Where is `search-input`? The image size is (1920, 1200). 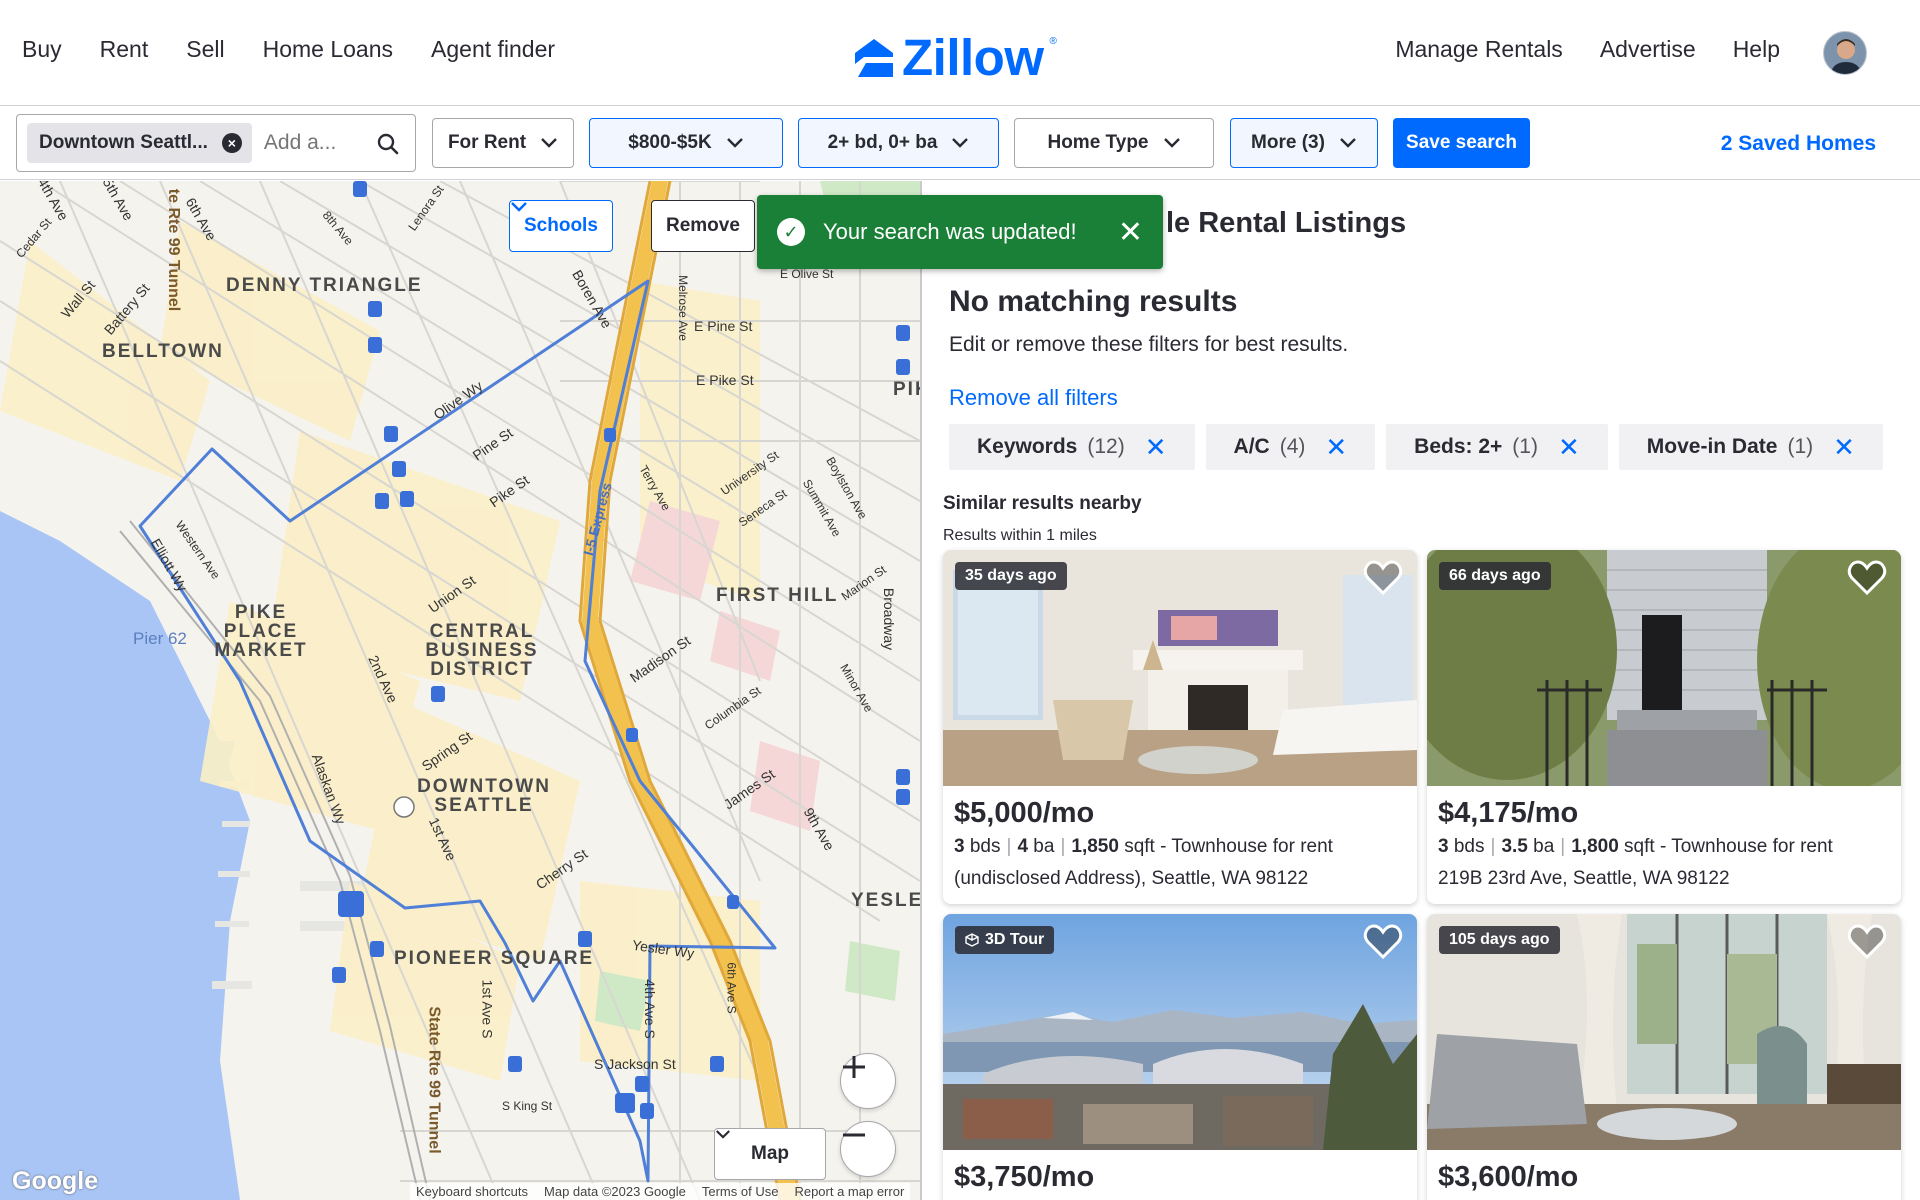
search-input is located at coordinates (313, 143).